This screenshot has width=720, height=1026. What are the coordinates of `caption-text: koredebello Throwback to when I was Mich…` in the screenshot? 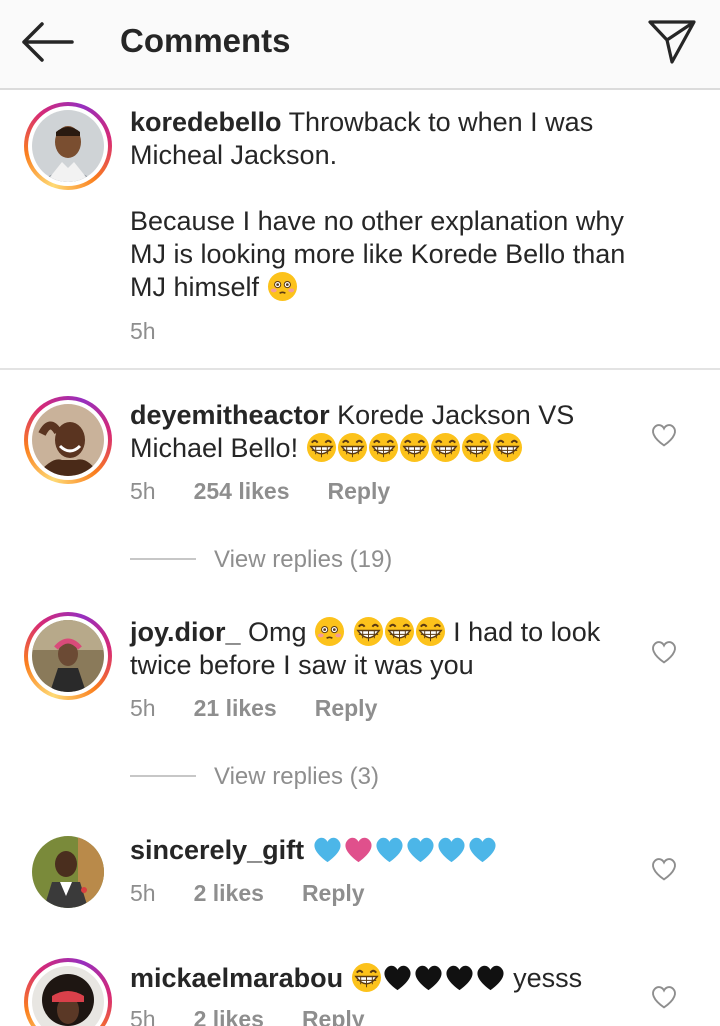 It's located at (390, 205).